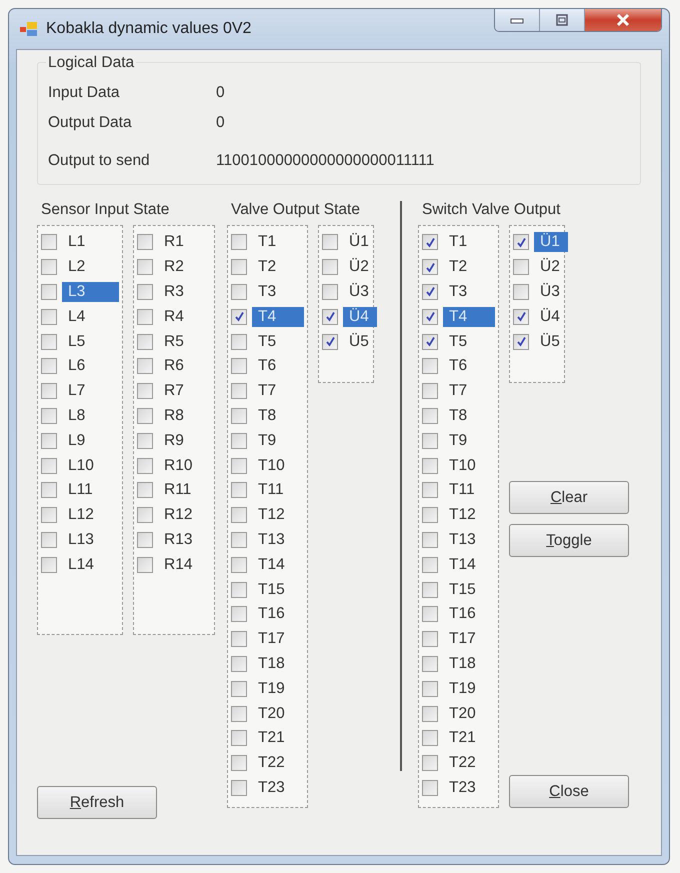 Image resolution: width=680 pixels, height=873 pixels. Describe the element at coordinates (97, 802) in the screenshot. I see `refresh-button: Refresh` at that location.